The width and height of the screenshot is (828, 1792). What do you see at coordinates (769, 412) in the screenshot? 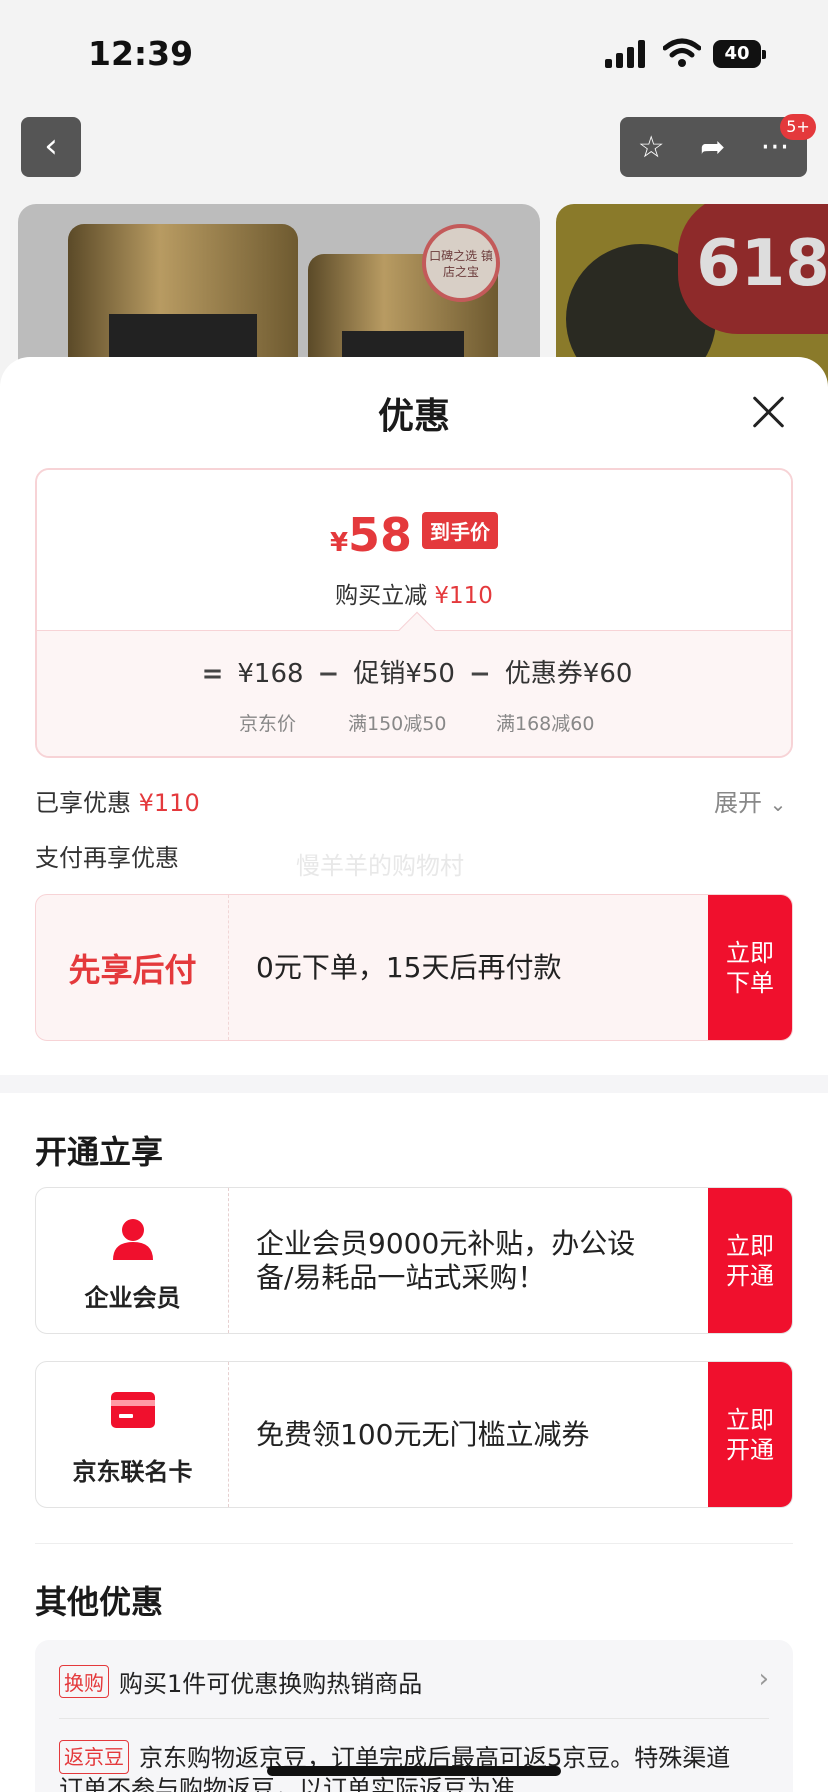
I see `close-icon` at bounding box center [769, 412].